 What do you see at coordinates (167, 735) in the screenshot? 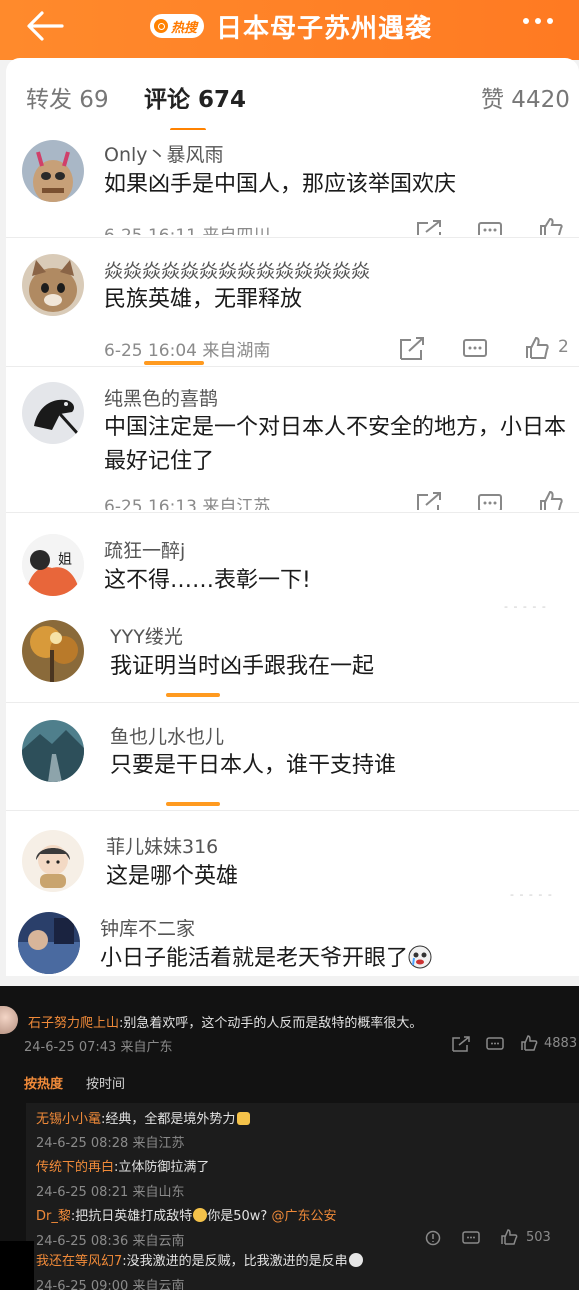
I see `username: 鱼也儿水也儿` at bounding box center [167, 735].